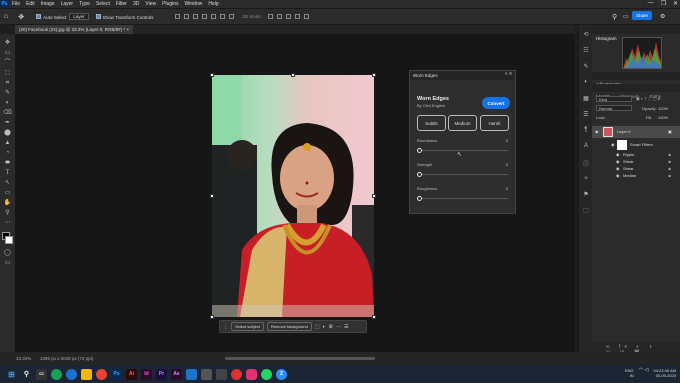 The width and height of the screenshot is (680, 383). I want to click on filter-row-ripple: ◉ Ripple ≑, so click(636, 155).